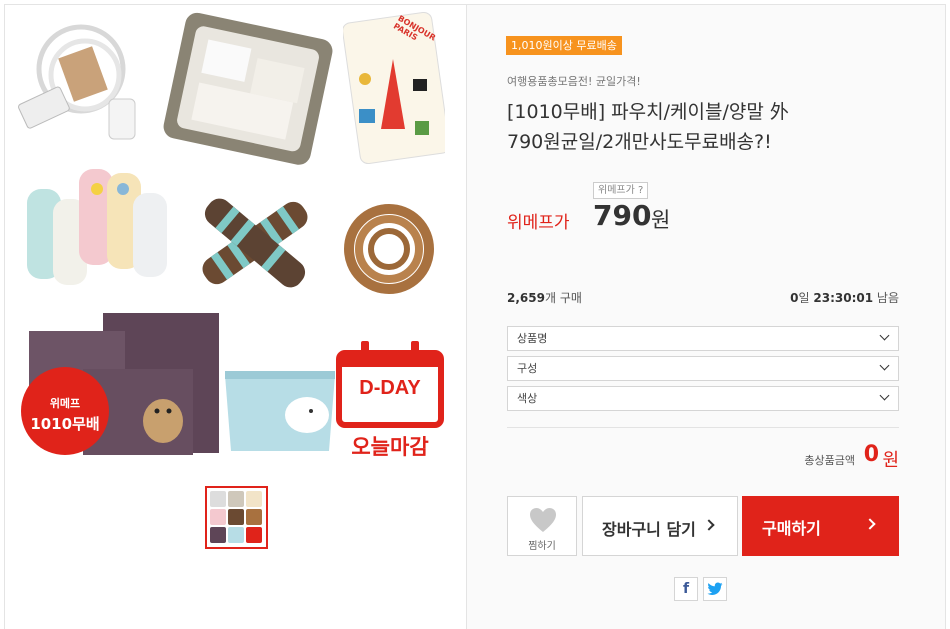 The width and height of the screenshot is (950, 629). Describe the element at coordinates (527, 398) in the screenshot. I see `option-label: 색상` at that location.